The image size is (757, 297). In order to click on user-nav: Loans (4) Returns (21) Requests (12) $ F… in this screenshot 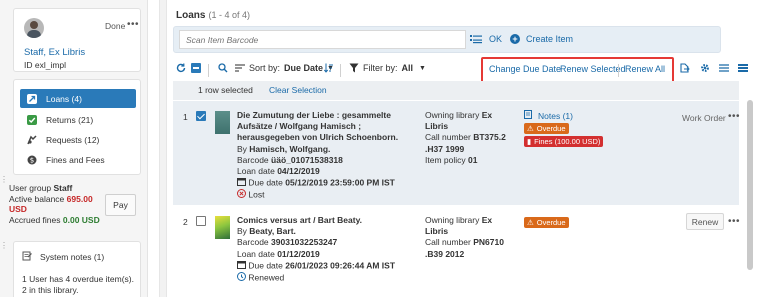, I will do `click(77, 127)`.